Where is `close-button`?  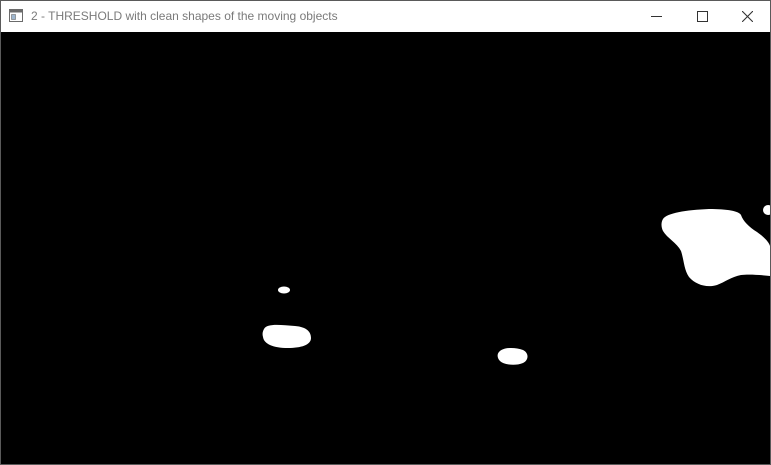 close-button is located at coordinates (747, 16).